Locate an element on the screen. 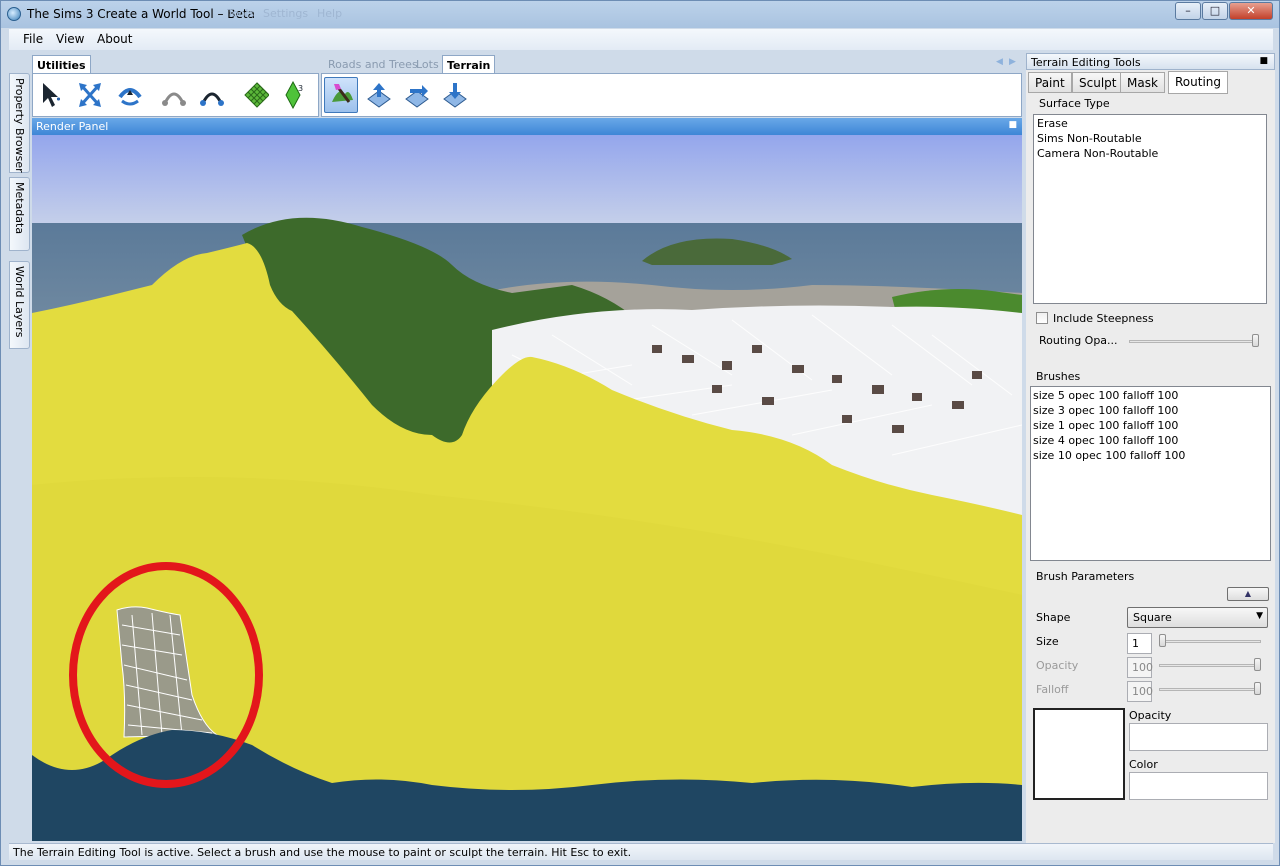 The height and width of the screenshot is (866, 1280). faint-menu-help: Help is located at coordinates (330, 13).